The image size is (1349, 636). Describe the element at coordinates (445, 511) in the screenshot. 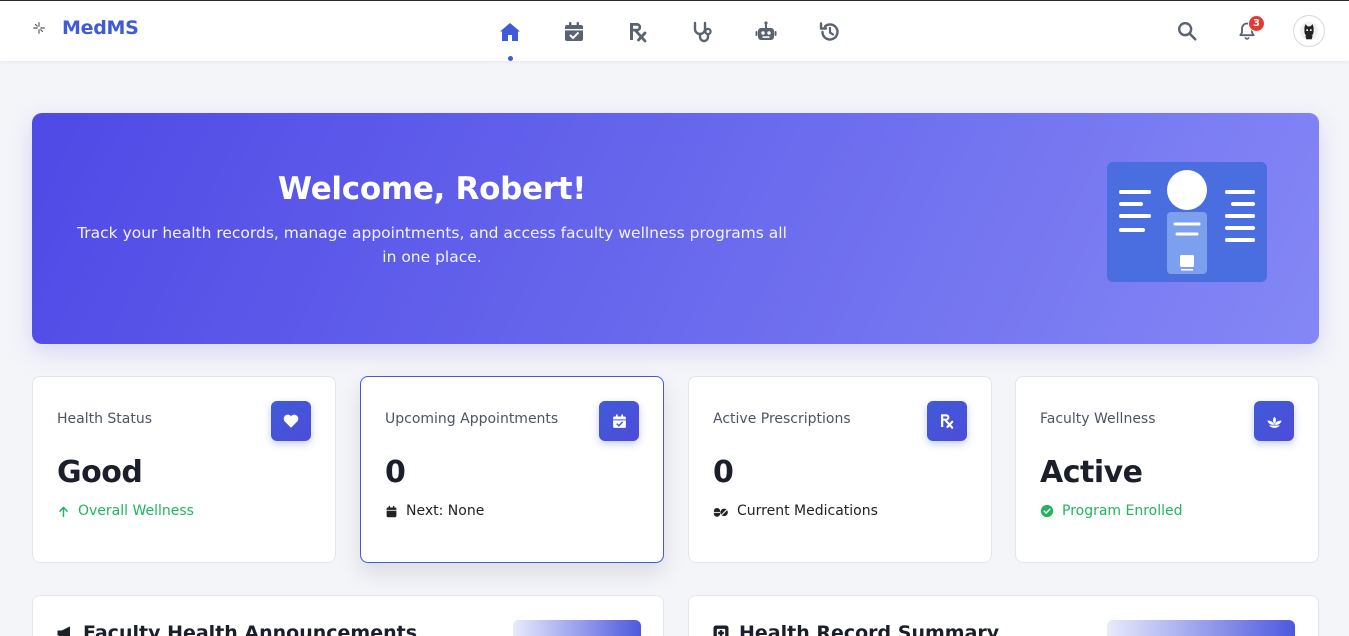

I see `card-footer-text: Next: None` at that location.